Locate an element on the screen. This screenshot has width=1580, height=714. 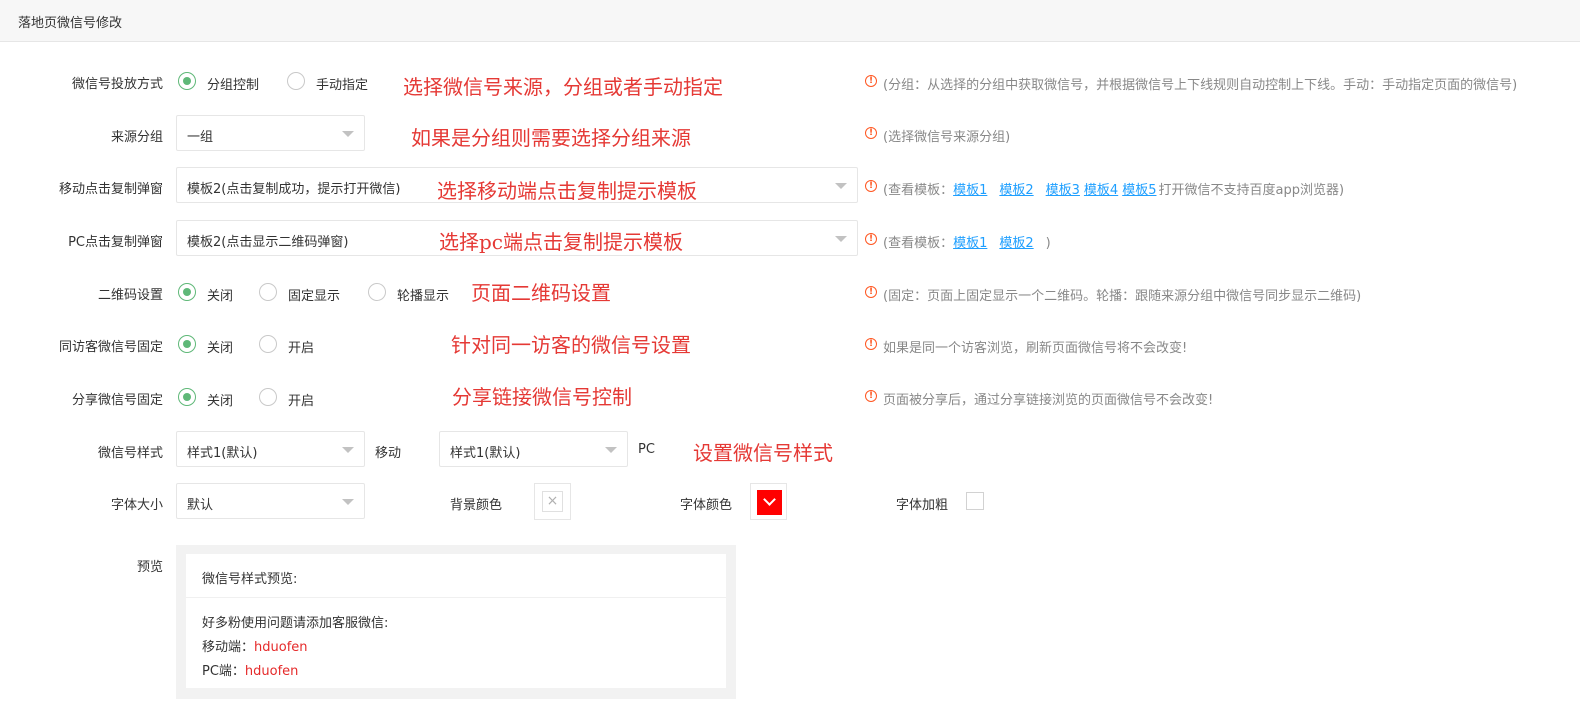
radio-same-visitor-on is located at coordinates (268, 344).